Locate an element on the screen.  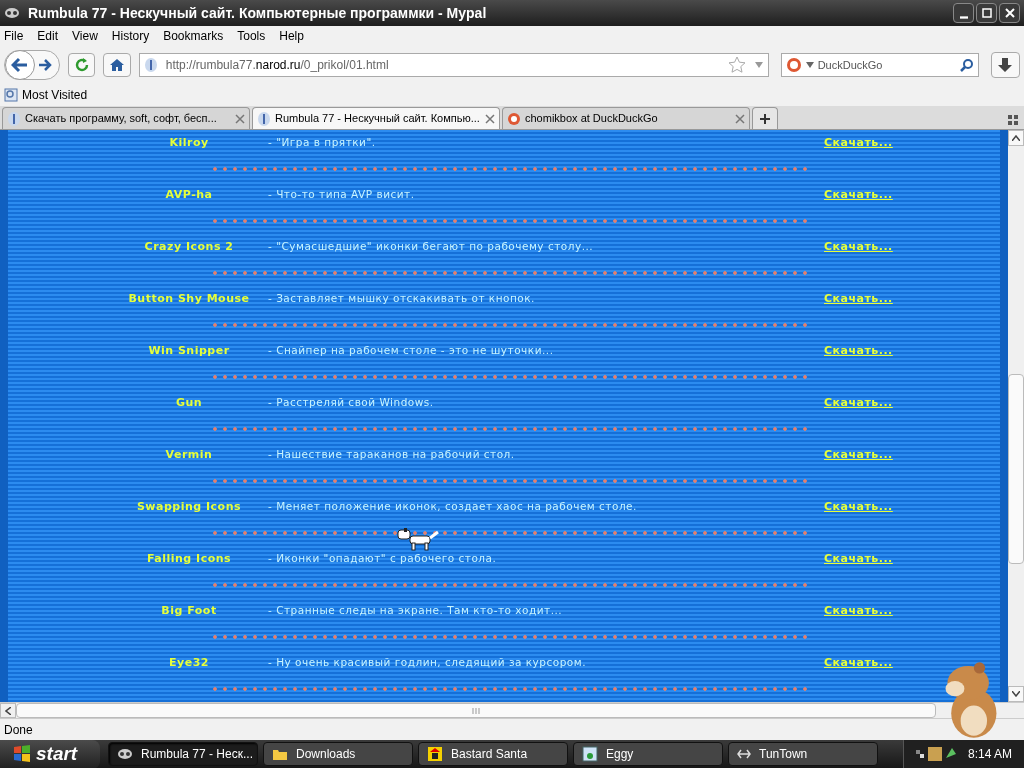
program-description: - Заставляет мышку отскакивать от кнопок. is located at coordinates (402, 299).